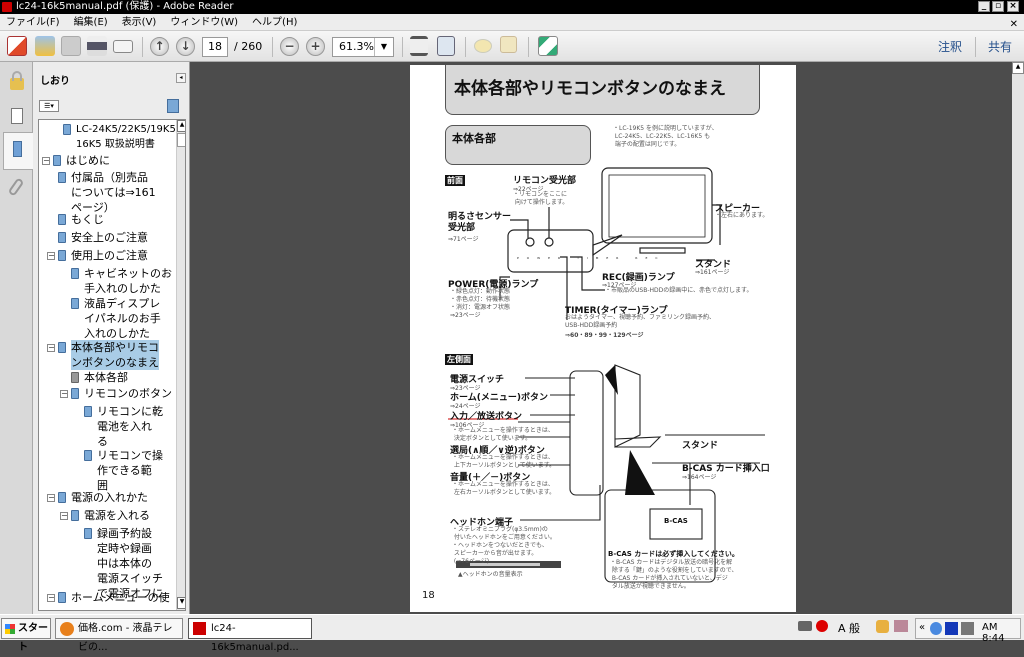 Image resolution: width=1024 pixels, height=657 pixels. What do you see at coordinates (215, 47) in the screenshot?
I see `page-number-input: 18` at bounding box center [215, 47].